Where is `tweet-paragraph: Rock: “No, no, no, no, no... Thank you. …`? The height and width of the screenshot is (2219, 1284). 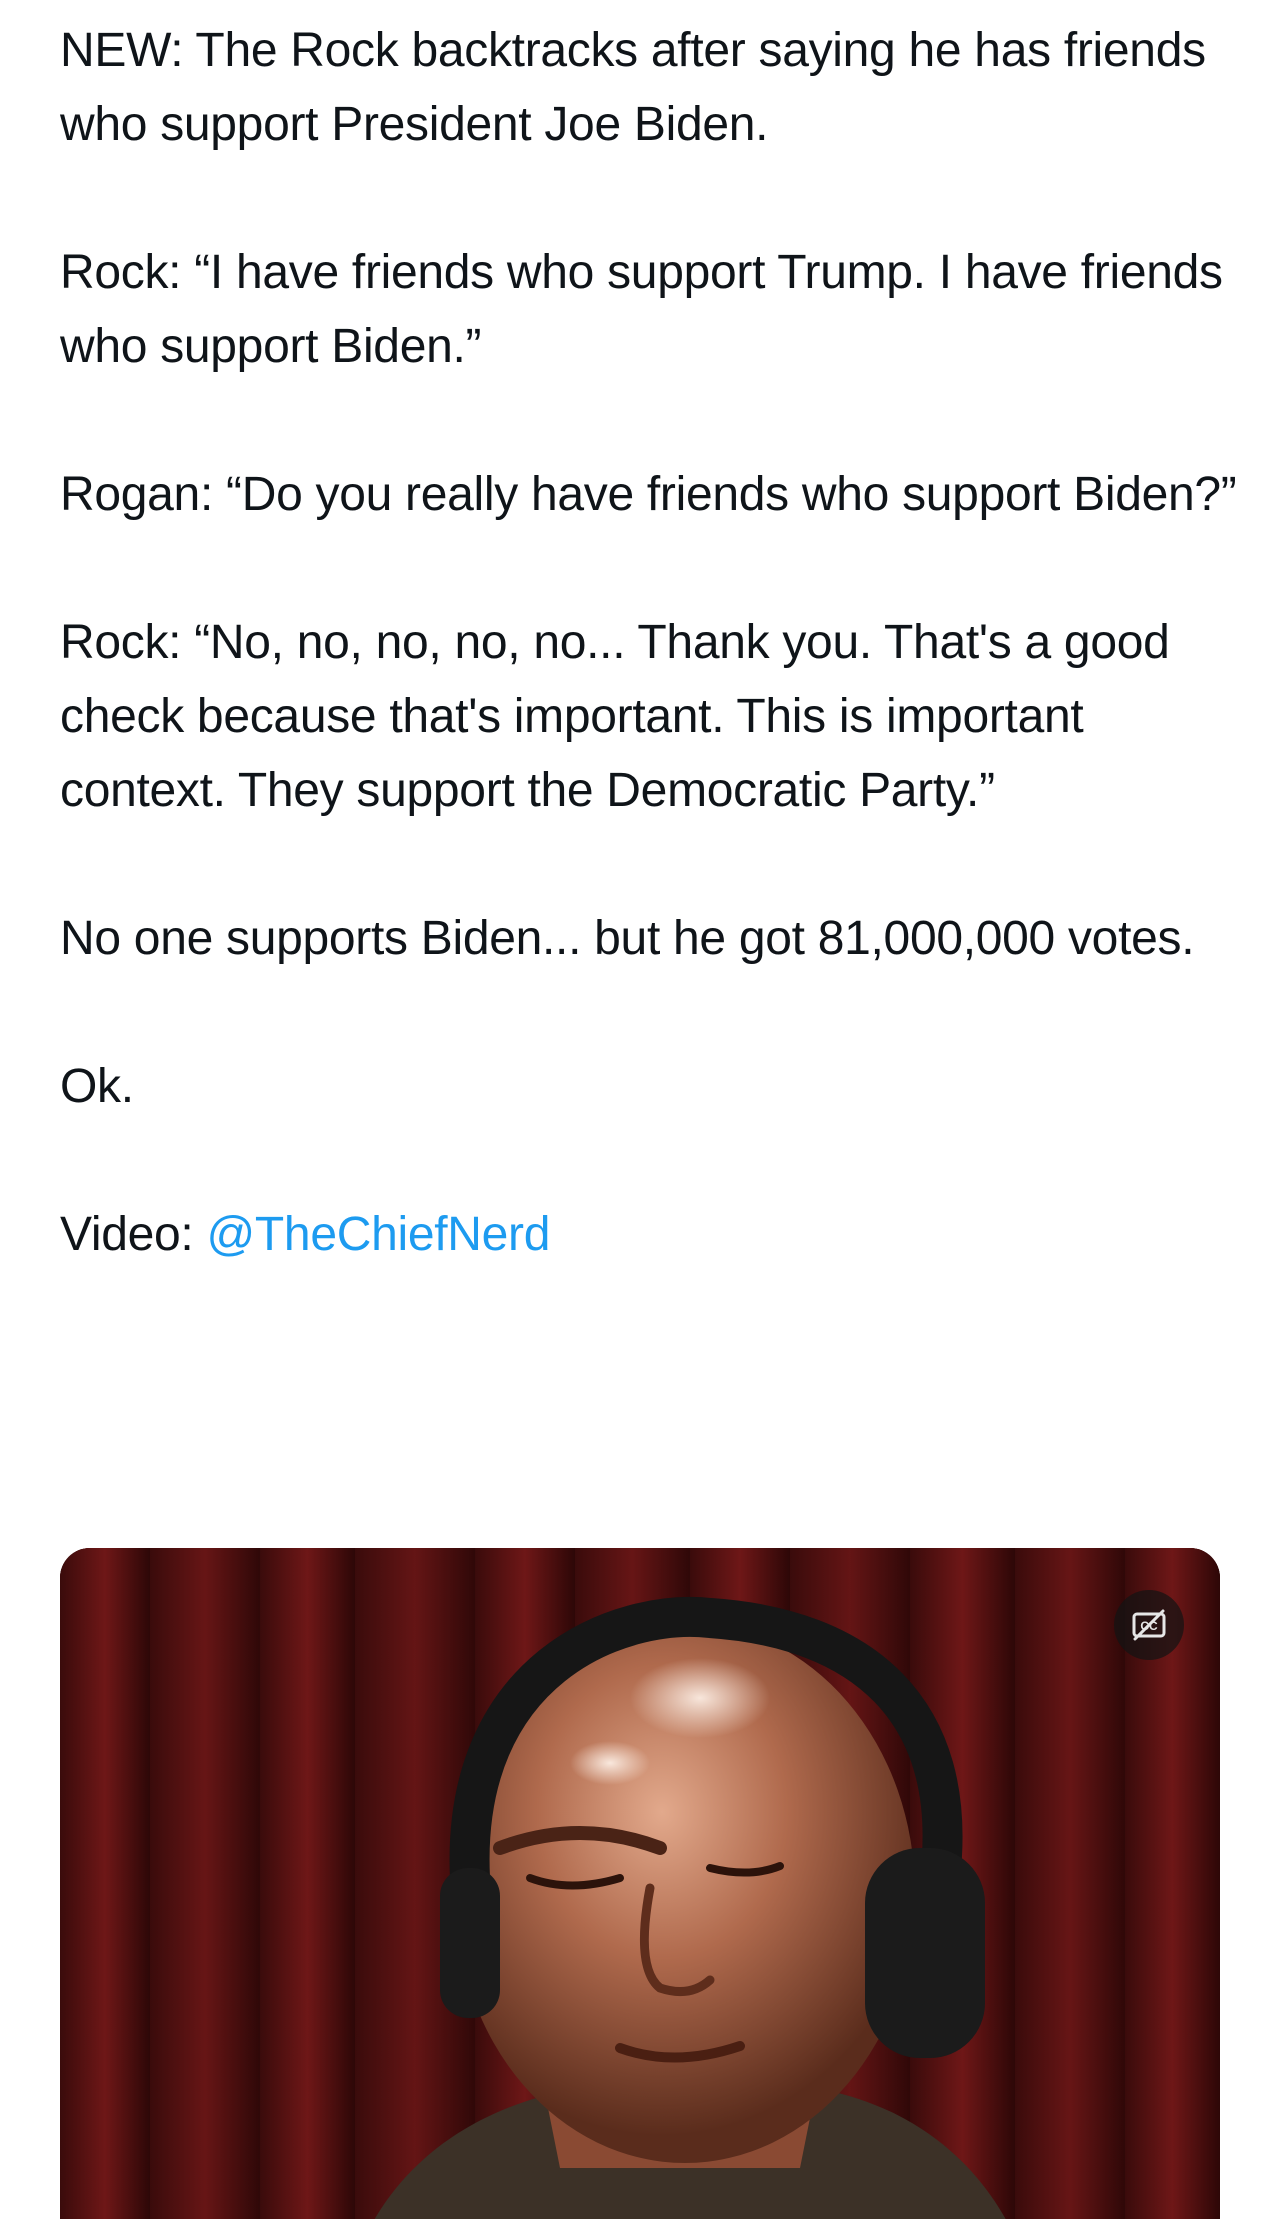
tweet-paragraph: Rock: “No, no, no, no, no... Thank you. … is located at coordinates (621, 716).